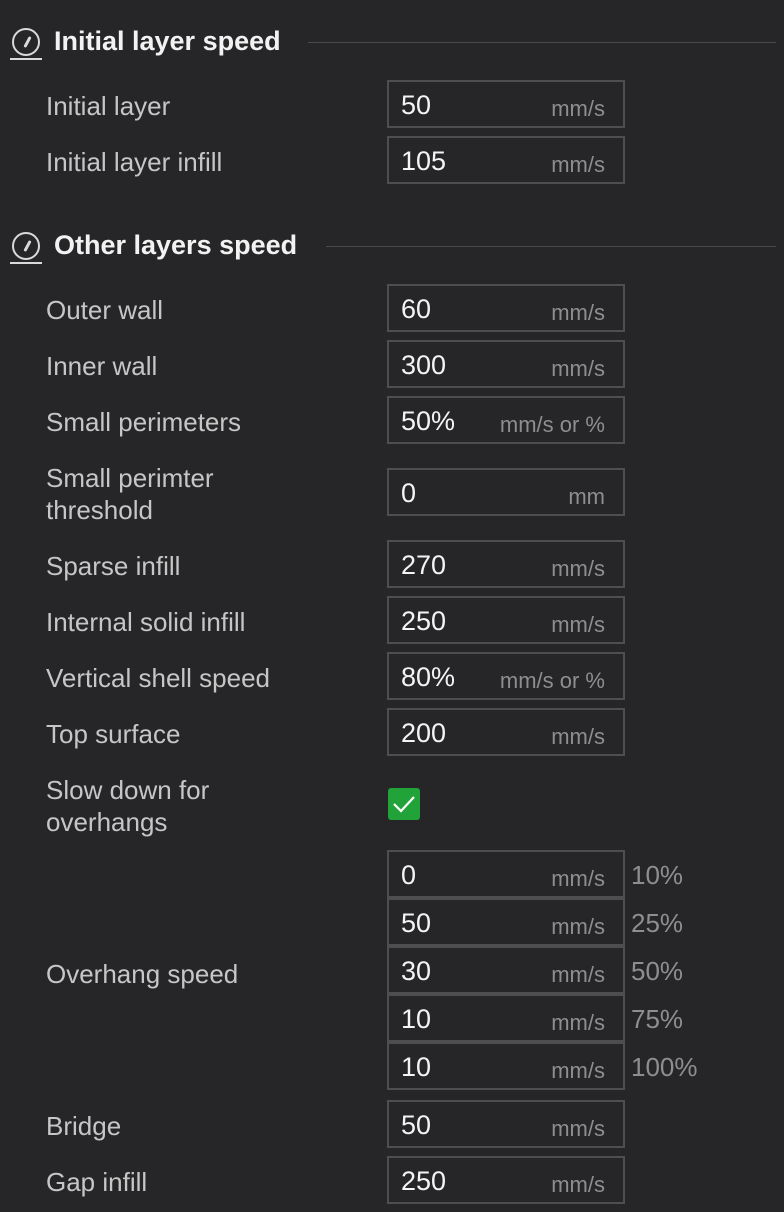  What do you see at coordinates (506, 1018) in the screenshot?
I see `overhang-speed-75-input: 10 mm/s` at bounding box center [506, 1018].